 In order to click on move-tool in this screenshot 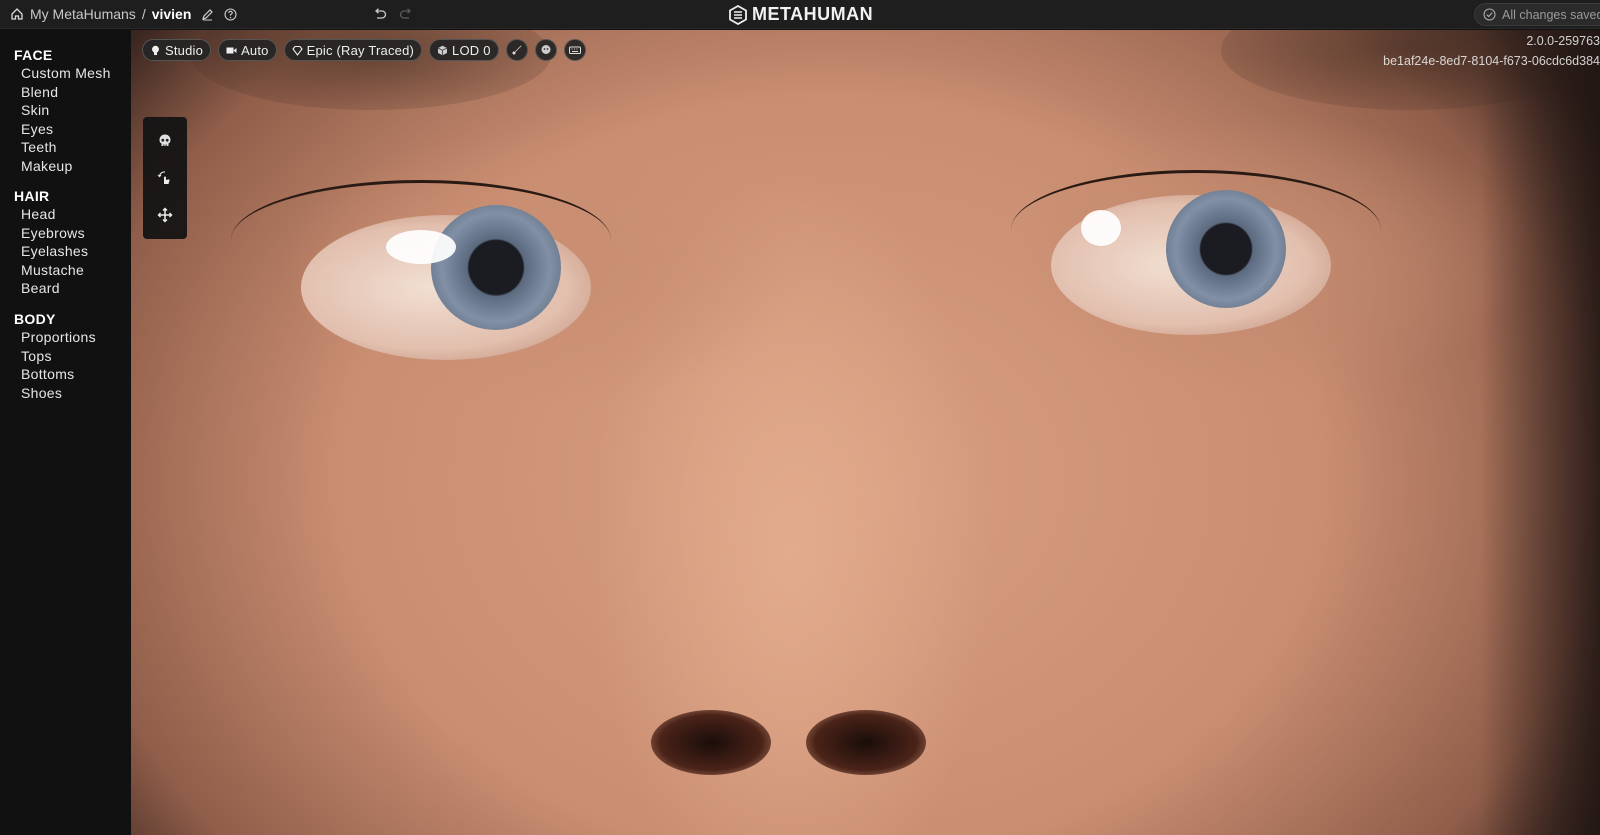, I will do `click(165, 215)`.